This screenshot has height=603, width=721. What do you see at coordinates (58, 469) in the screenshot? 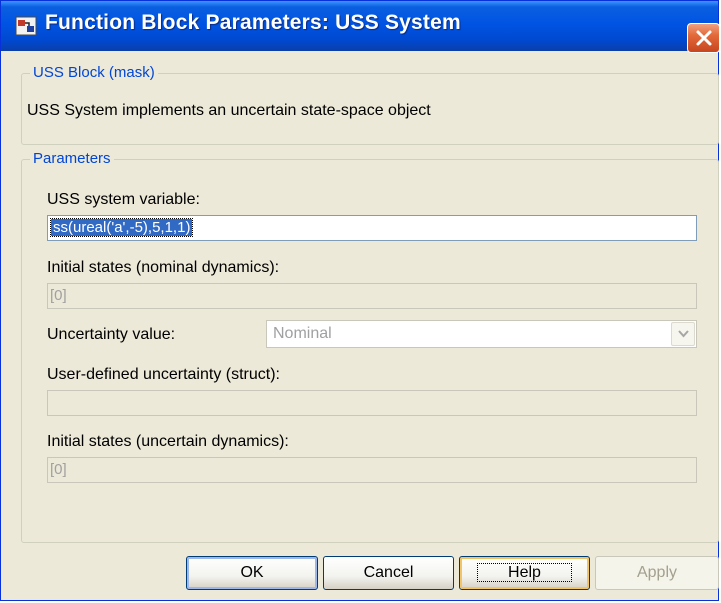
I see `initial-states-uncertain-value: [0]` at bounding box center [58, 469].